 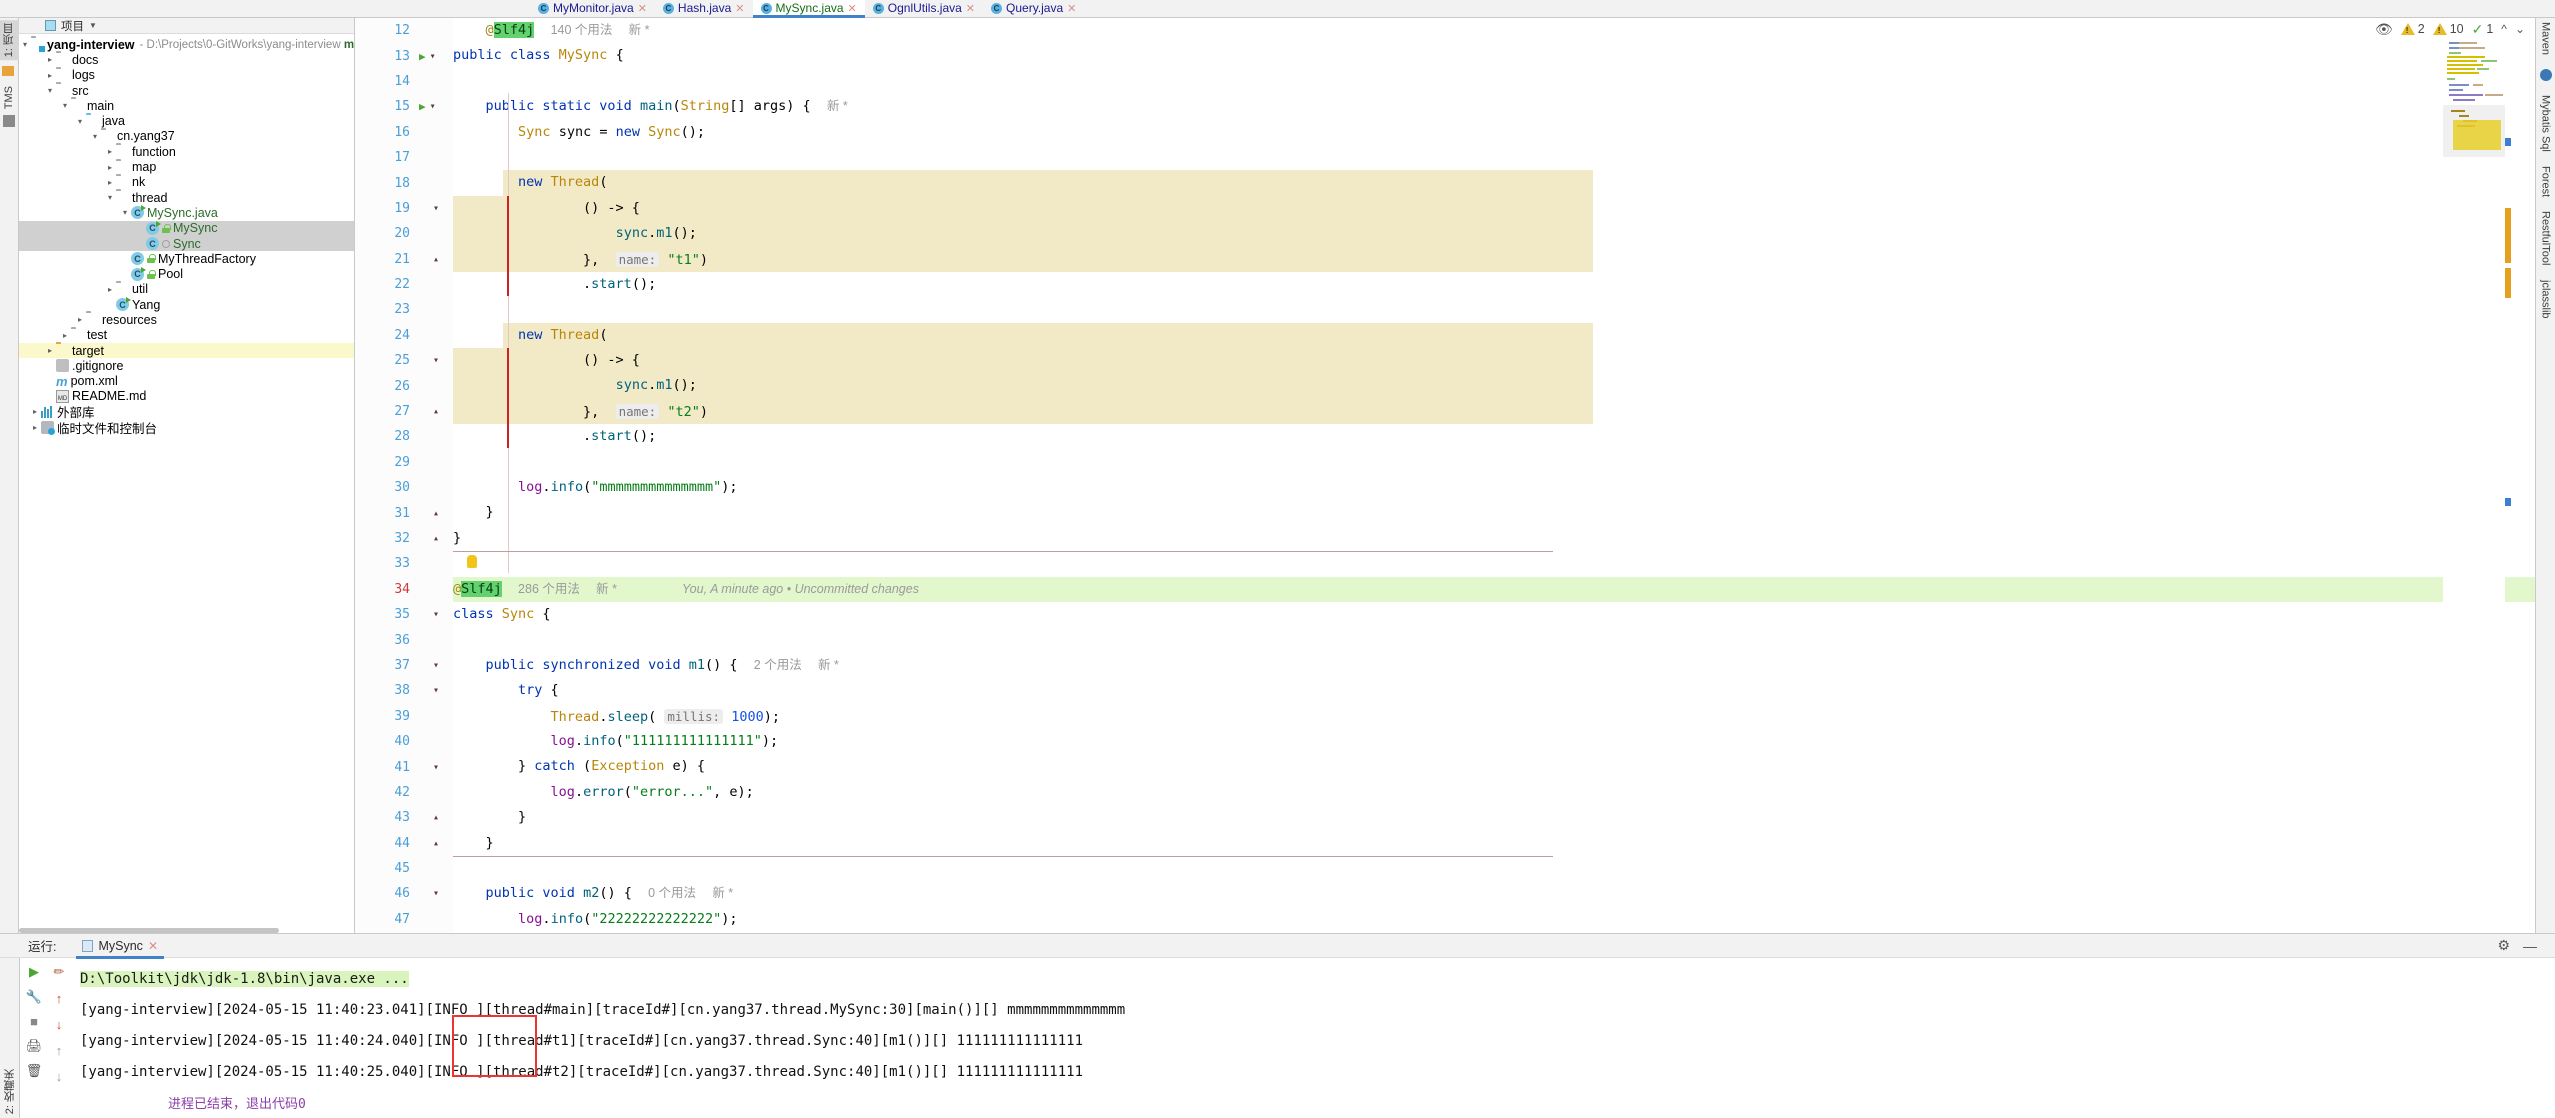 I want to click on tool-window-jclasslib: jclasslib, so click(x=2546, y=299).